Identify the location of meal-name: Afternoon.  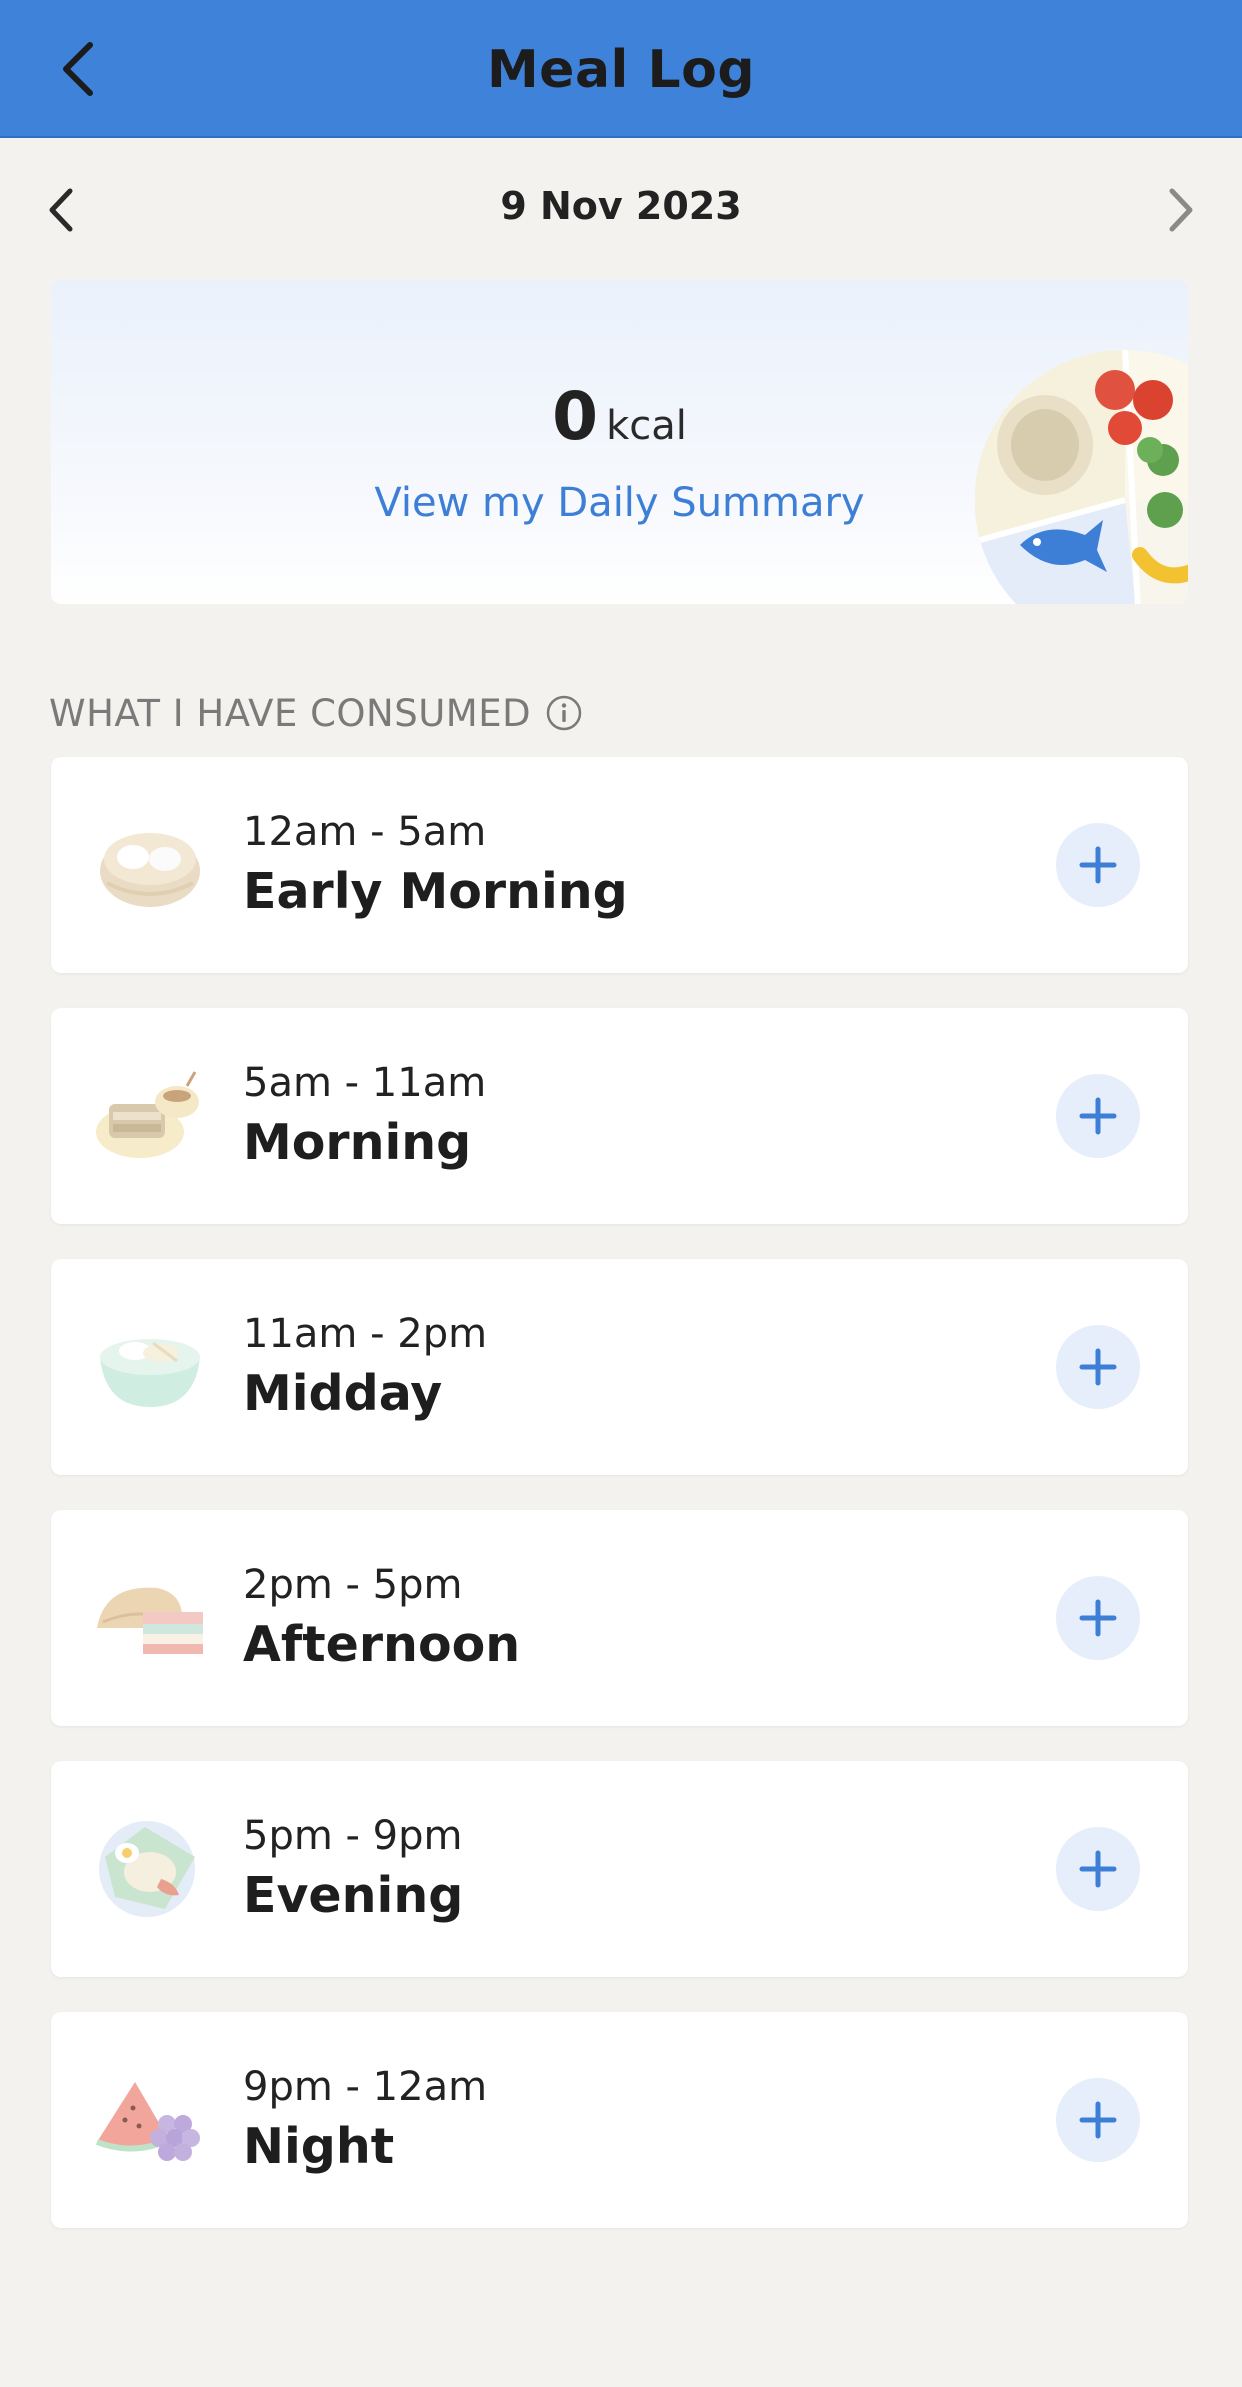
(382, 1644).